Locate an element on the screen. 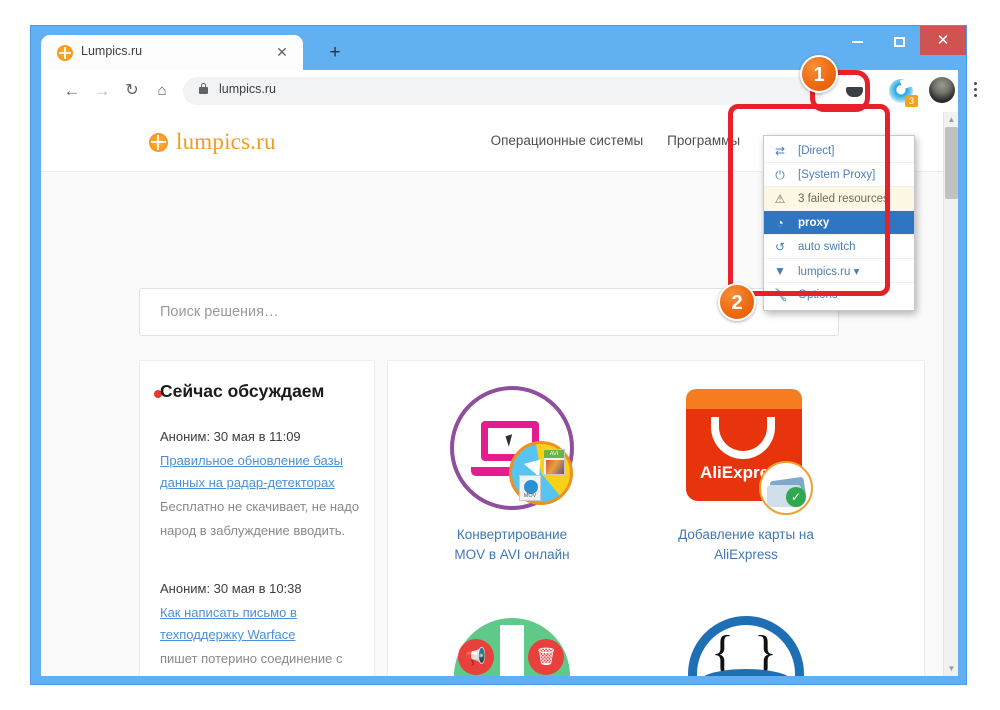 The image size is (1000, 710). comment-link: данных на радар-детекторах is located at coordinates (260, 483).